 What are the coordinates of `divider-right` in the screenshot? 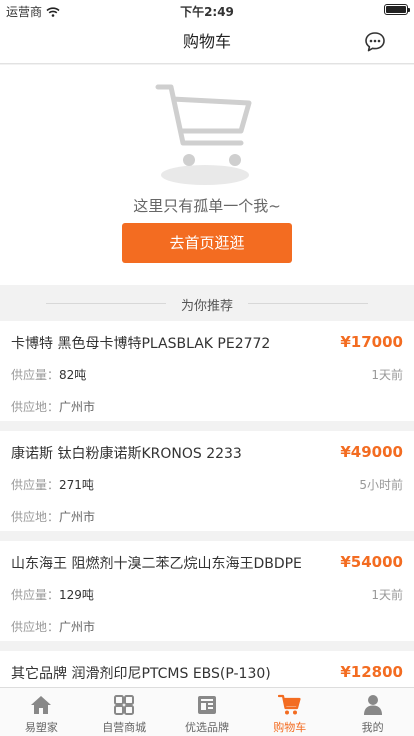 It's located at (308, 303).